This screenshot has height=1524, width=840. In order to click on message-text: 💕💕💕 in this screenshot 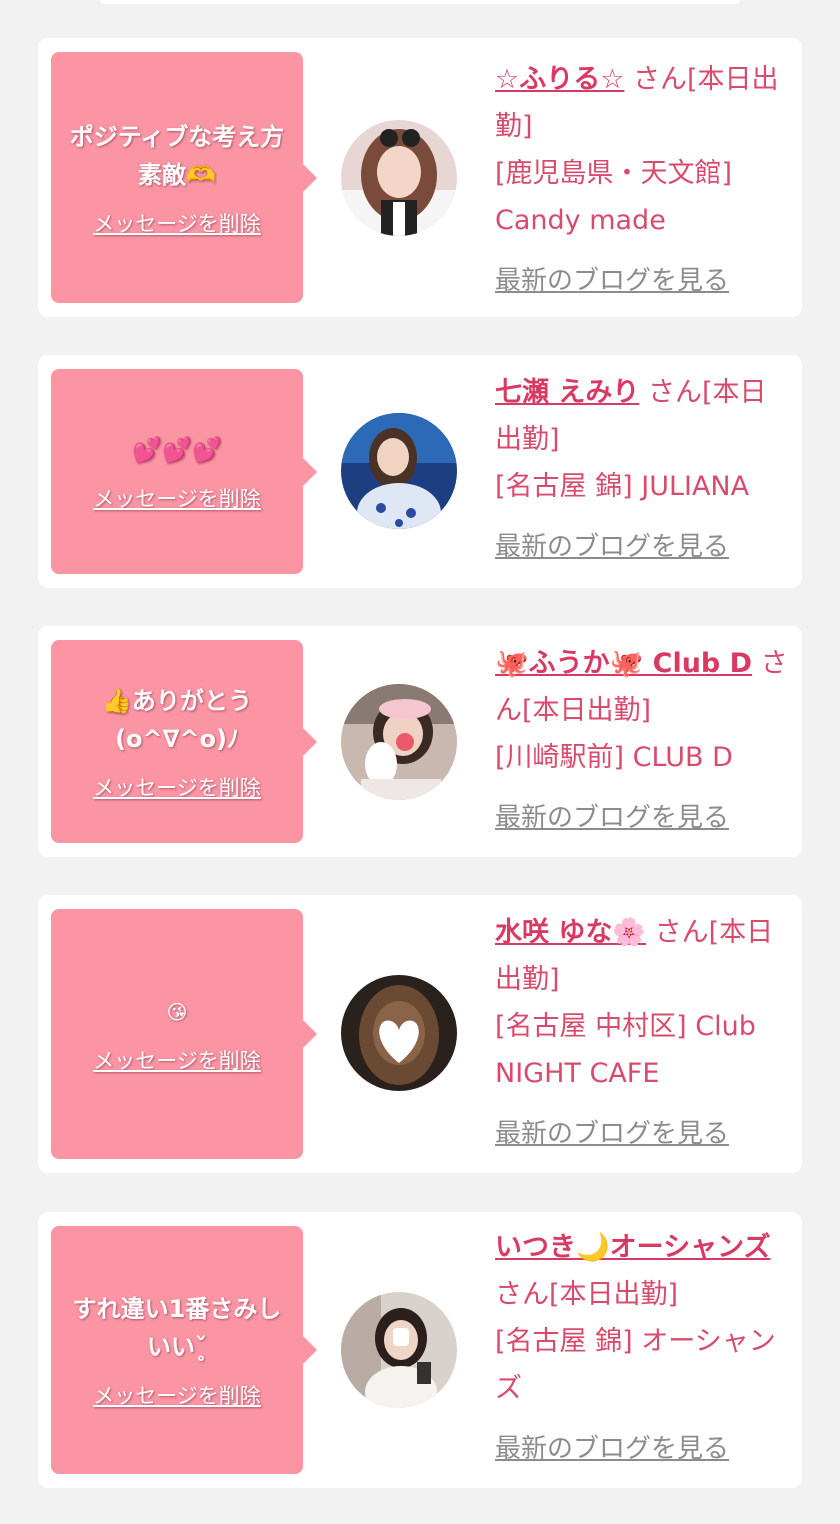, I will do `click(177, 449)`.